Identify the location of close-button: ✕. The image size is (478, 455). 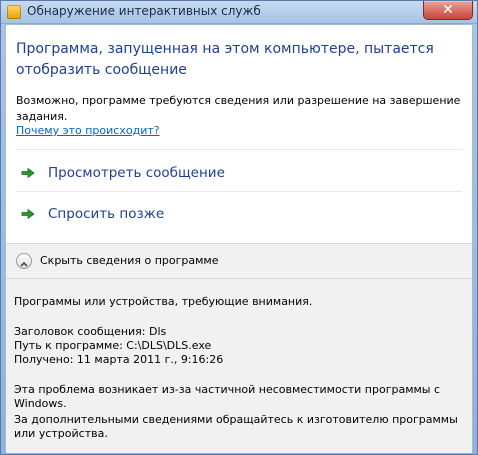
(448, 10).